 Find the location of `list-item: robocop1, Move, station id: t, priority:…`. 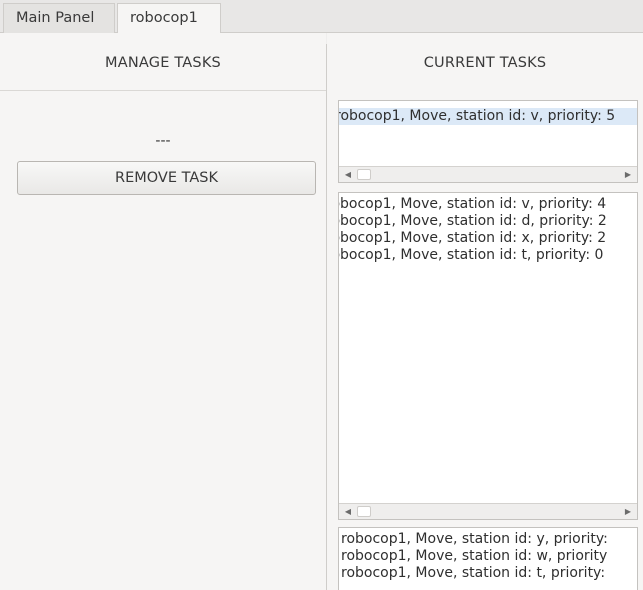

list-item: robocop1, Move, station id: t, priority:… is located at coordinates (488, 255).